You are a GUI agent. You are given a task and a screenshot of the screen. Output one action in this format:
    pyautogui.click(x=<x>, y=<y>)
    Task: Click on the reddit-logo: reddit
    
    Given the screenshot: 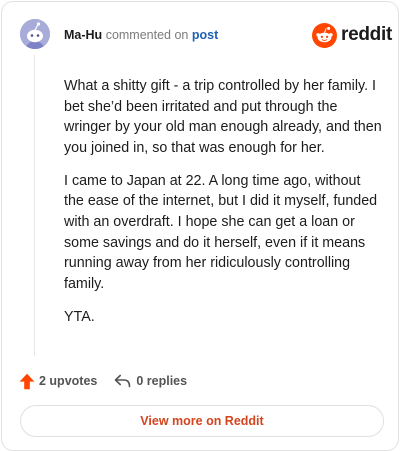 What is the action you would take?
    pyautogui.click(x=352, y=35)
    